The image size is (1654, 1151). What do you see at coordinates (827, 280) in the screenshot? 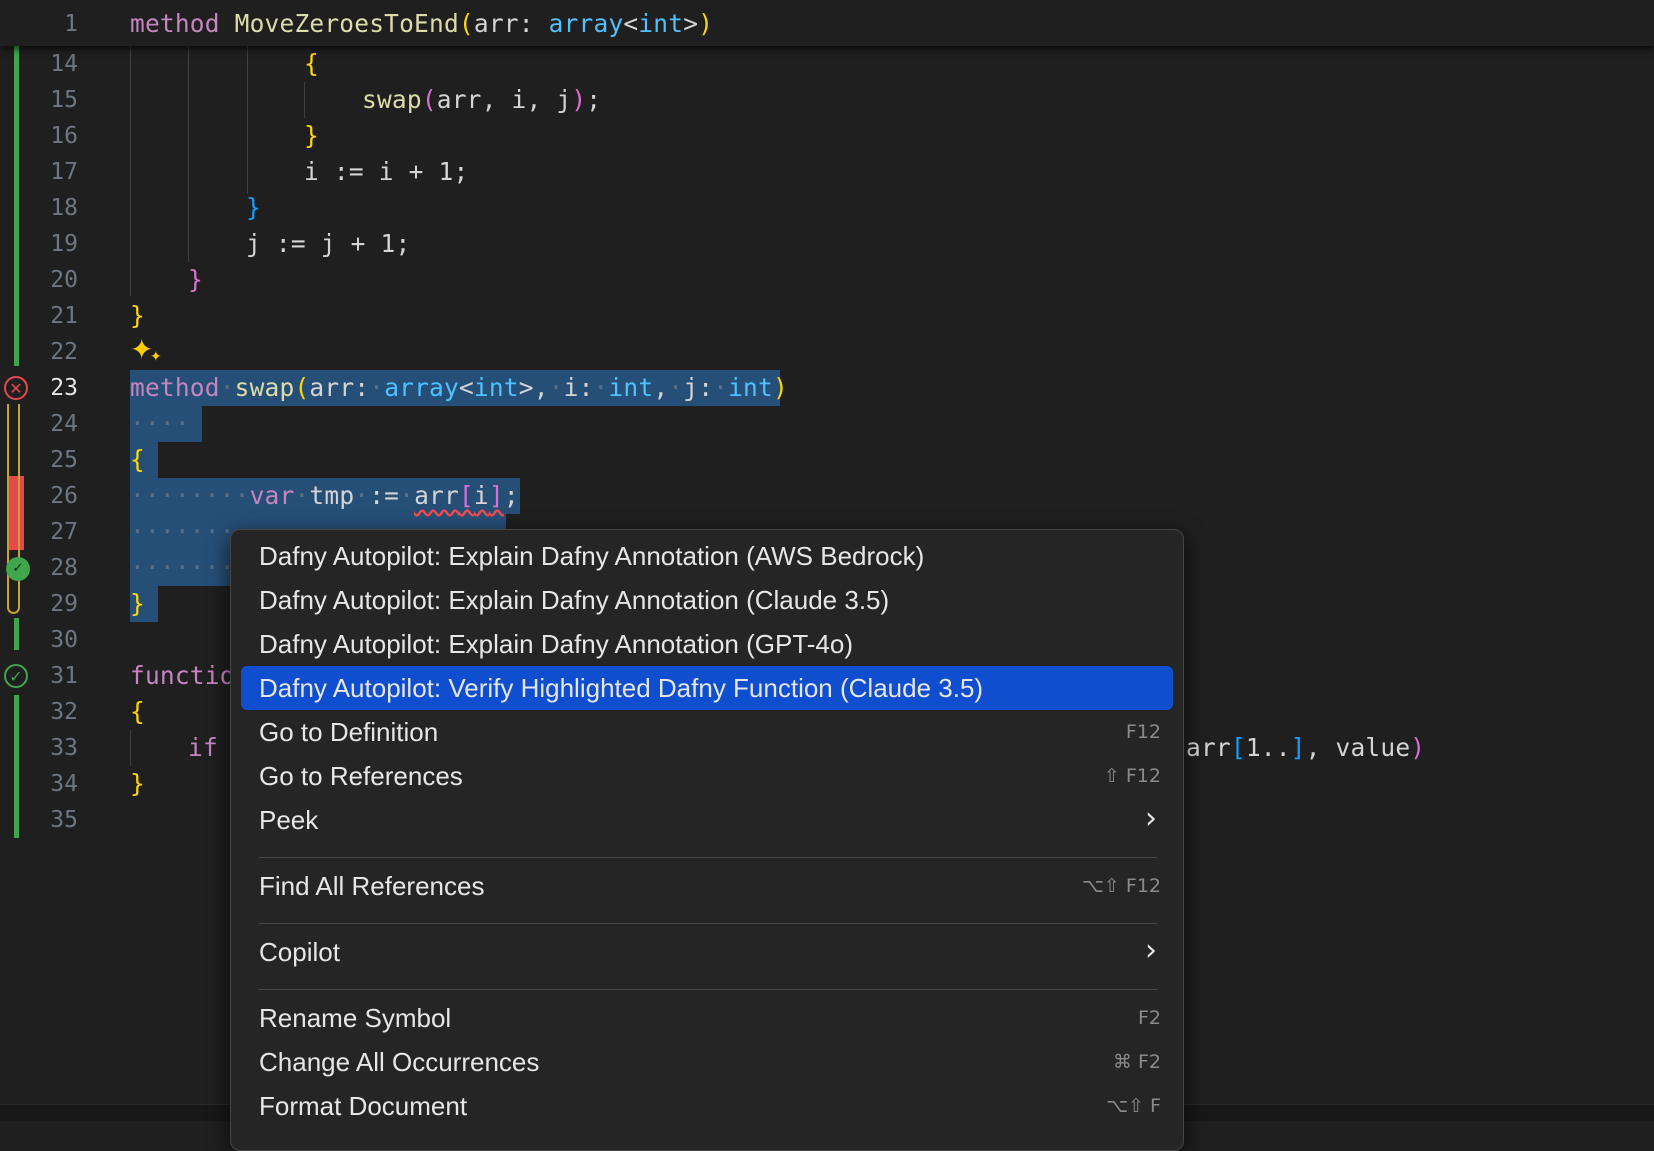
I see `code-line: 20 }` at bounding box center [827, 280].